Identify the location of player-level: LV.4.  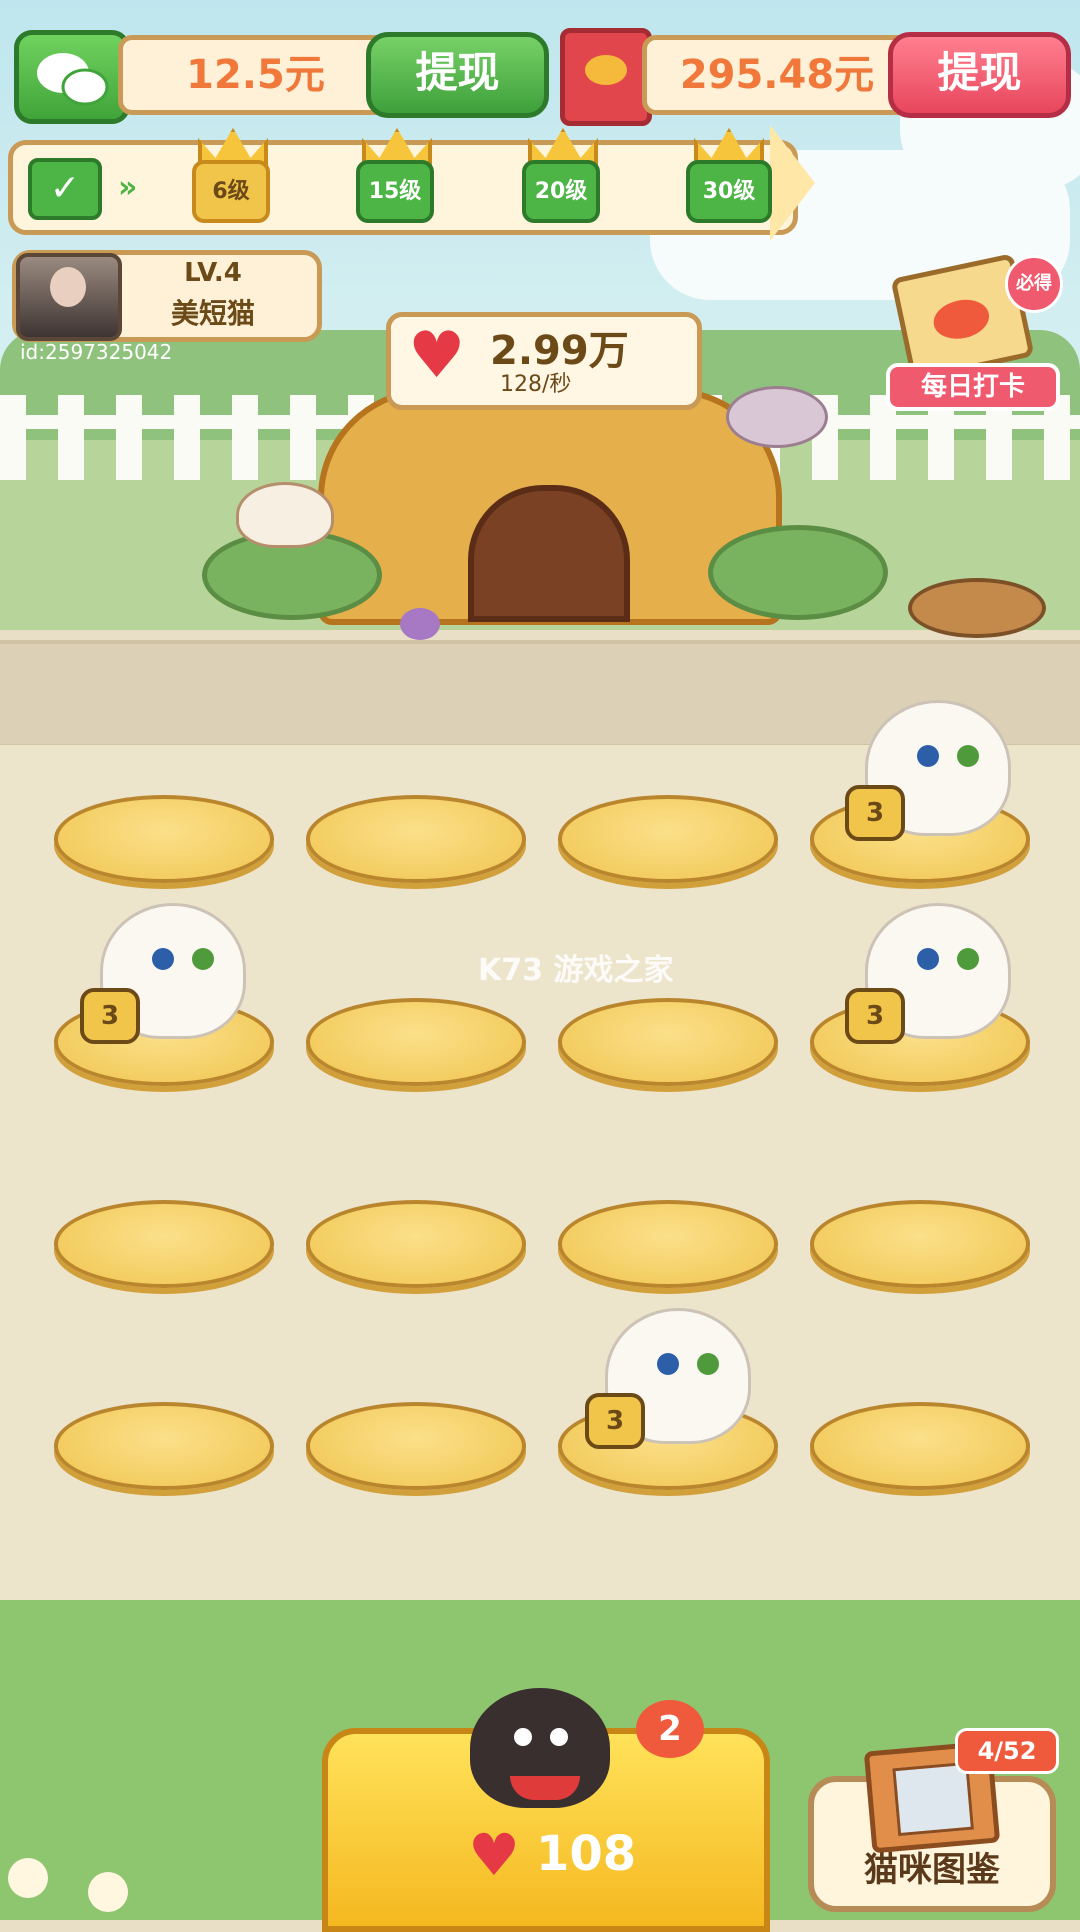
(213, 273).